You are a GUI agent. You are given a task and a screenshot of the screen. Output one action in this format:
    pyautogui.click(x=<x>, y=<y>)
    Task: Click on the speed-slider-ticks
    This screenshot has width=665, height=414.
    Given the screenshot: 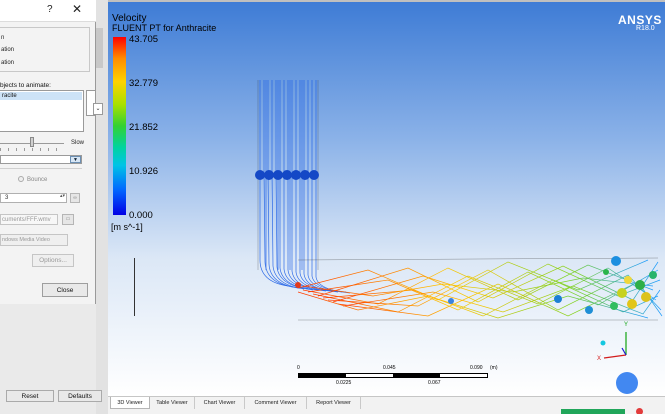 What is the action you would take?
    pyautogui.click(x=32, y=149)
    